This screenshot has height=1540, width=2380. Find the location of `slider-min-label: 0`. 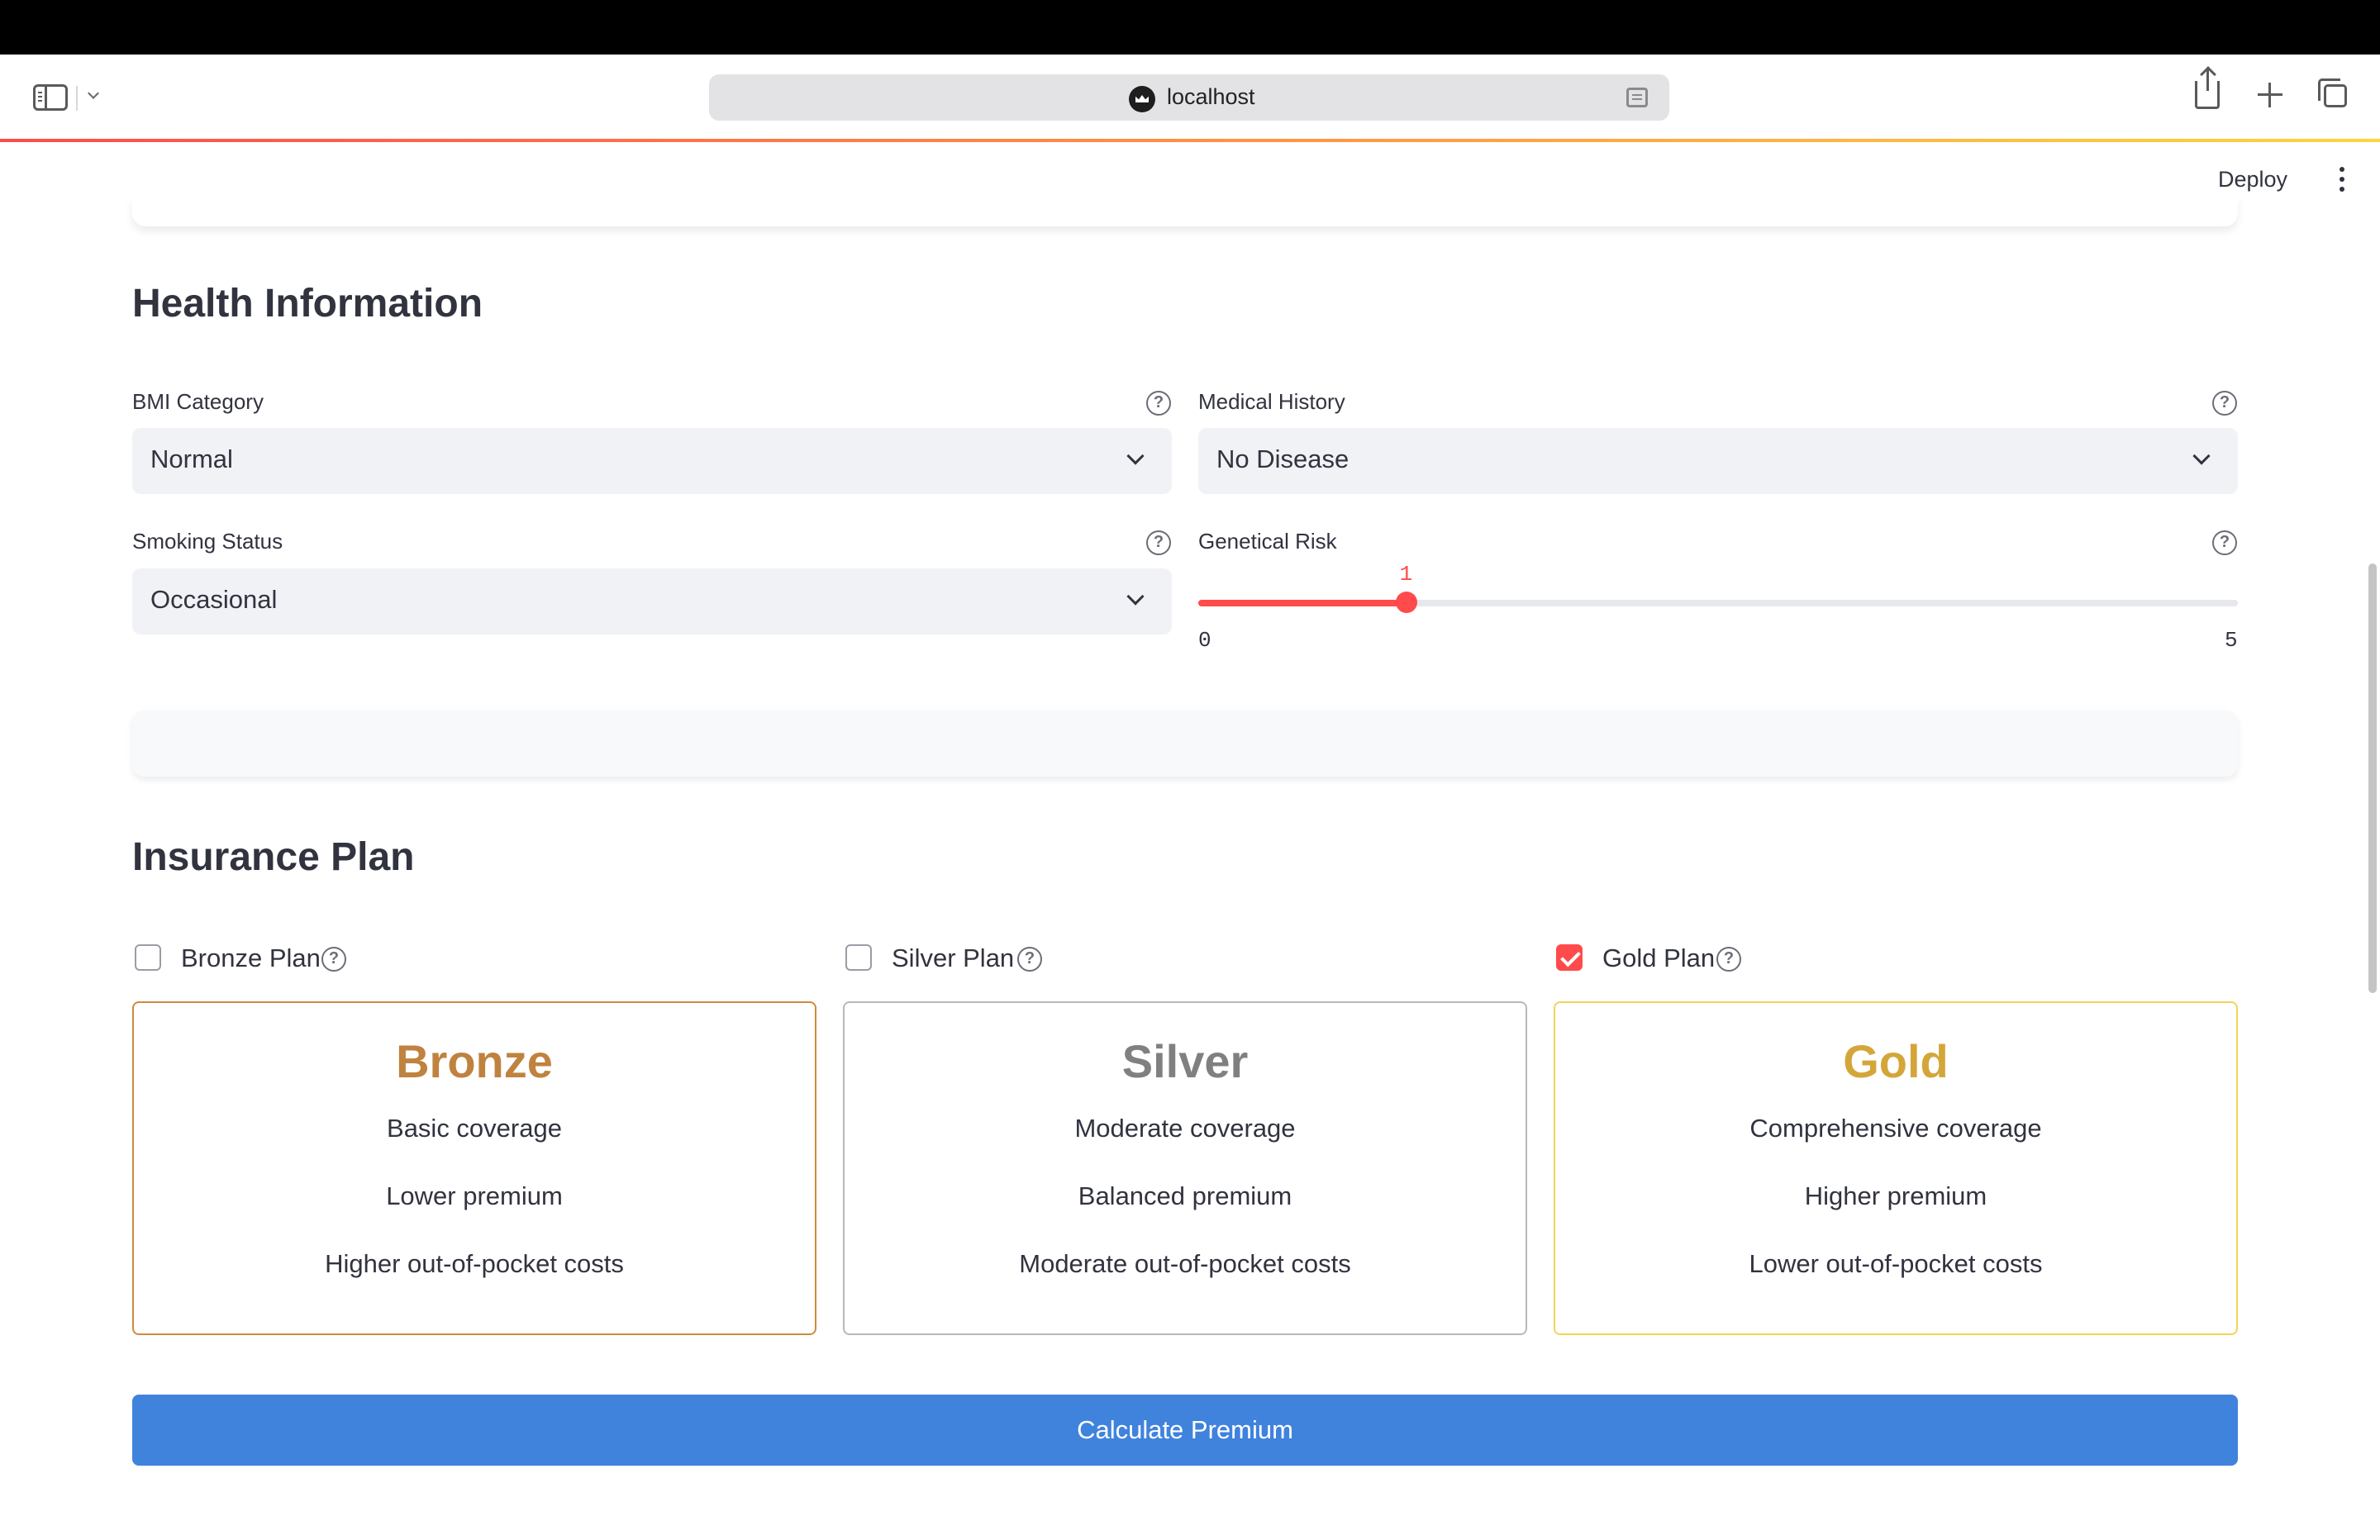

slider-min-label: 0 is located at coordinates (1204, 640).